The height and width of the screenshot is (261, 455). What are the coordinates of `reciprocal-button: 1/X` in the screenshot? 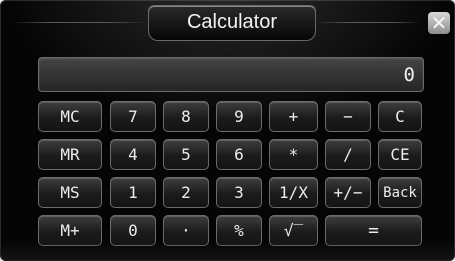 It's located at (293, 192).